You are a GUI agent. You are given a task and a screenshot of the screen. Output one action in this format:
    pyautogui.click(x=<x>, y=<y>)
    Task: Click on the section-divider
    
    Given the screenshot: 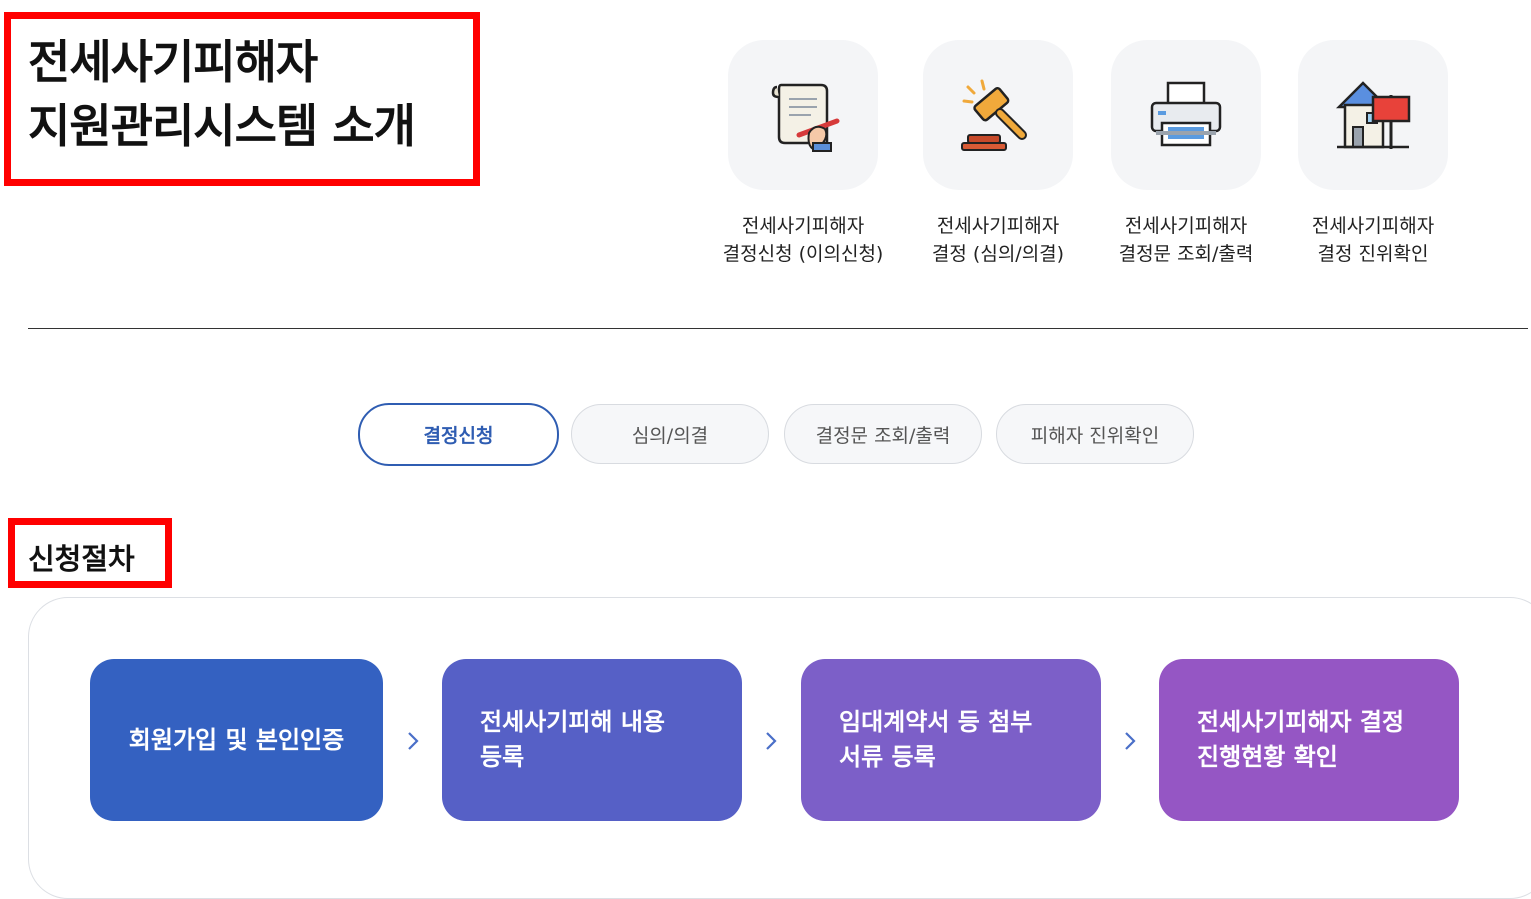 What is the action you would take?
    pyautogui.click(x=778, y=328)
    